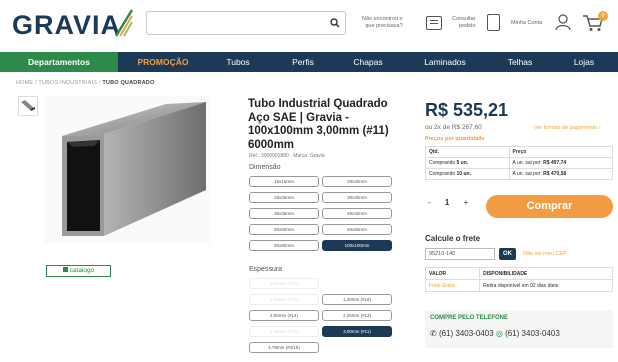 This screenshot has width=618, height=362. Describe the element at coordinates (549, 206) in the screenshot. I see `buy-button: Comprar` at that location.